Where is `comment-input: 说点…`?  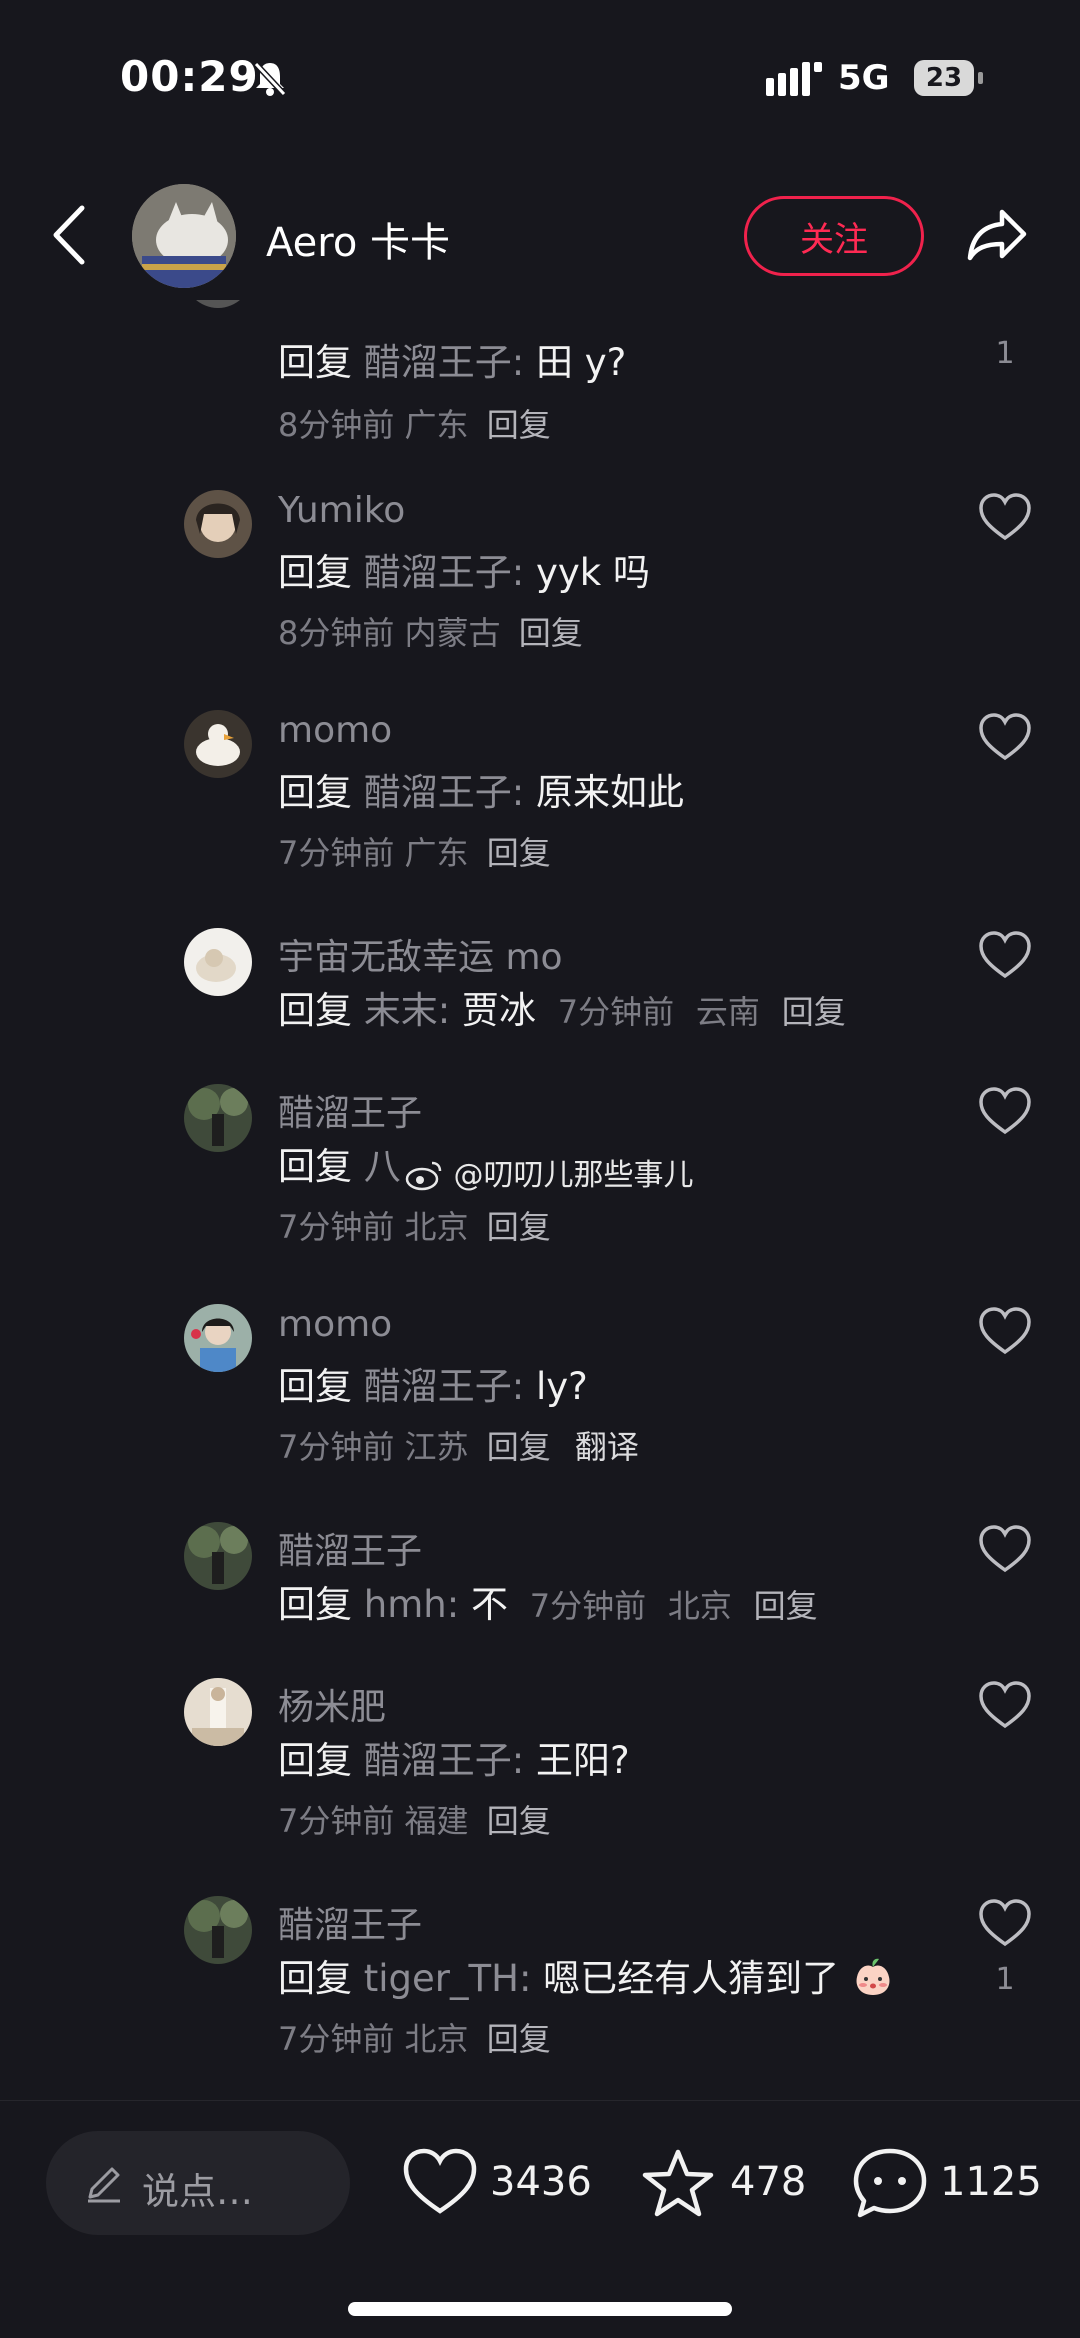
comment-input: 说点… is located at coordinates (198, 2183).